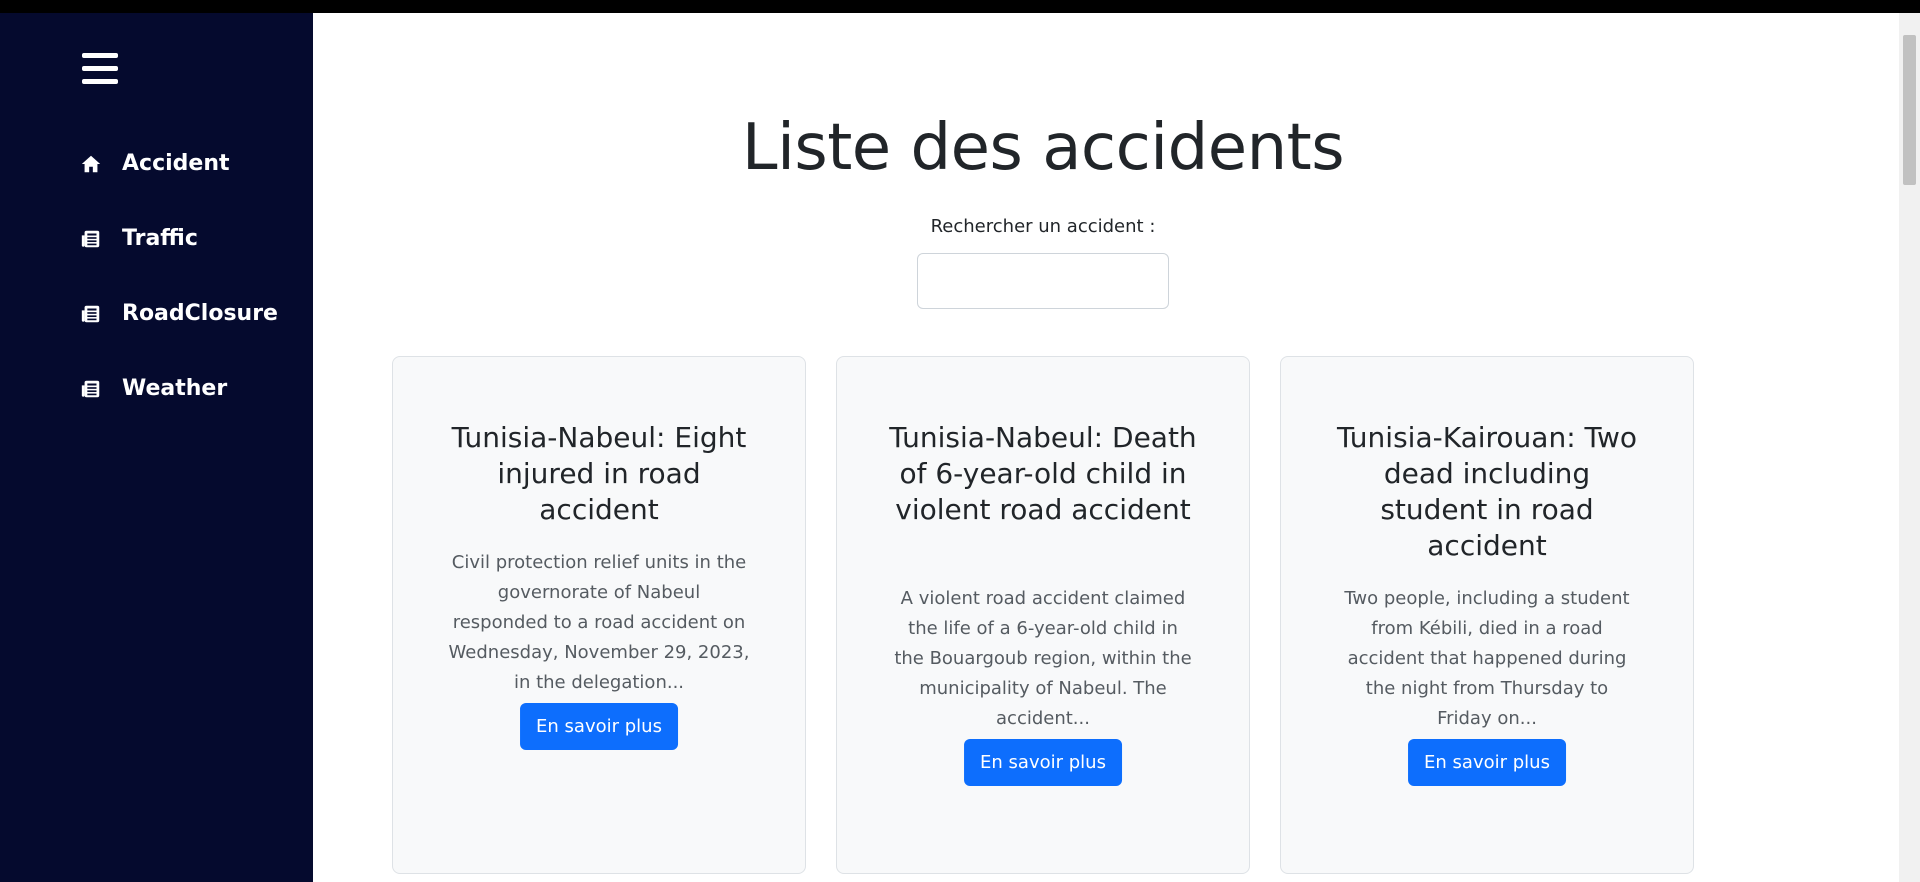 The height and width of the screenshot is (882, 1920). What do you see at coordinates (91, 163) in the screenshot?
I see `home-icon` at bounding box center [91, 163].